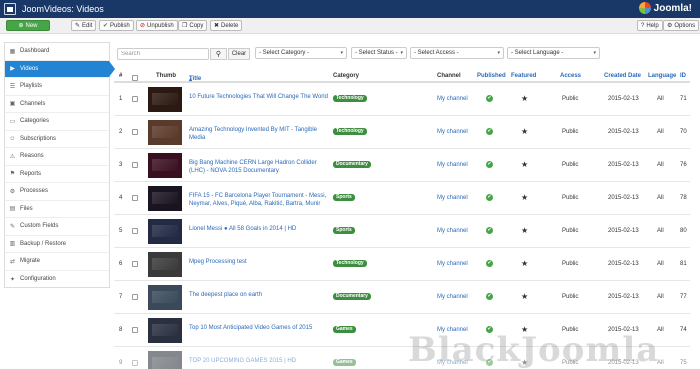 The width and height of the screenshot is (700, 369). Describe the element at coordinates (12, 244) in the screenshot. I see `archive-icon: ▥` at that location.